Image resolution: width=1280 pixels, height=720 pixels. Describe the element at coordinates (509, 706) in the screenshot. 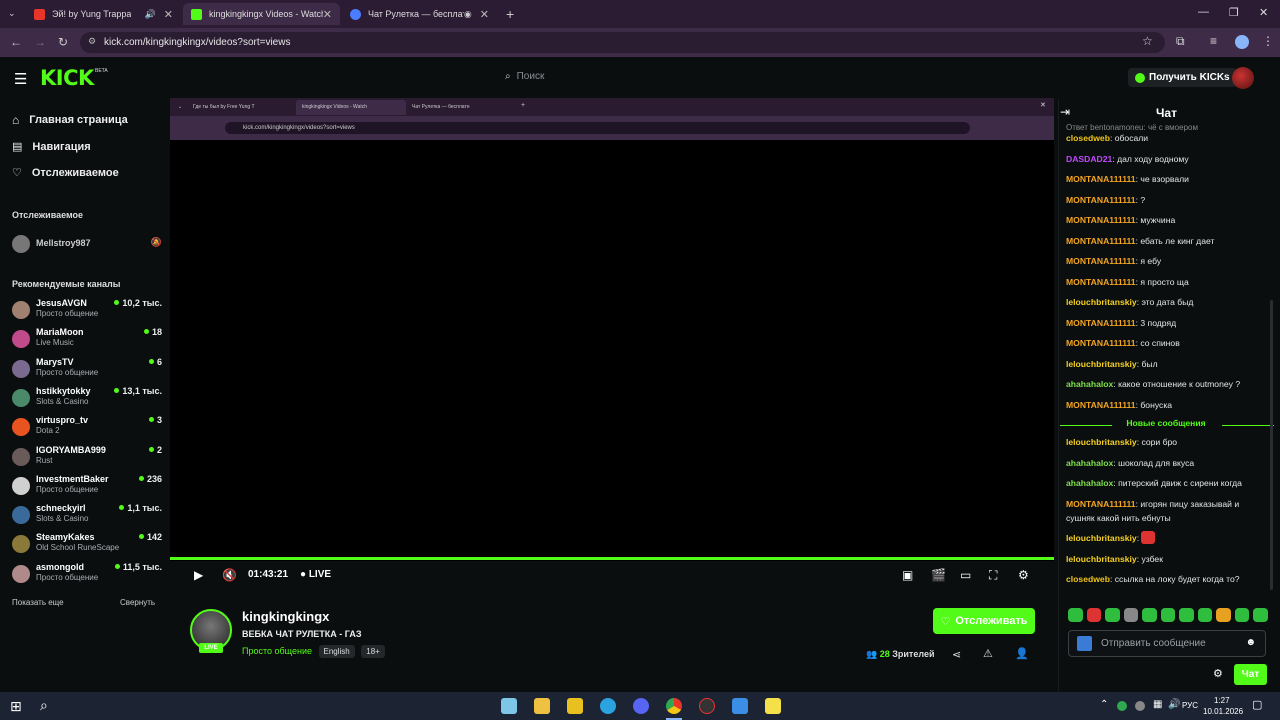

I see `notepad-icon` at that location.